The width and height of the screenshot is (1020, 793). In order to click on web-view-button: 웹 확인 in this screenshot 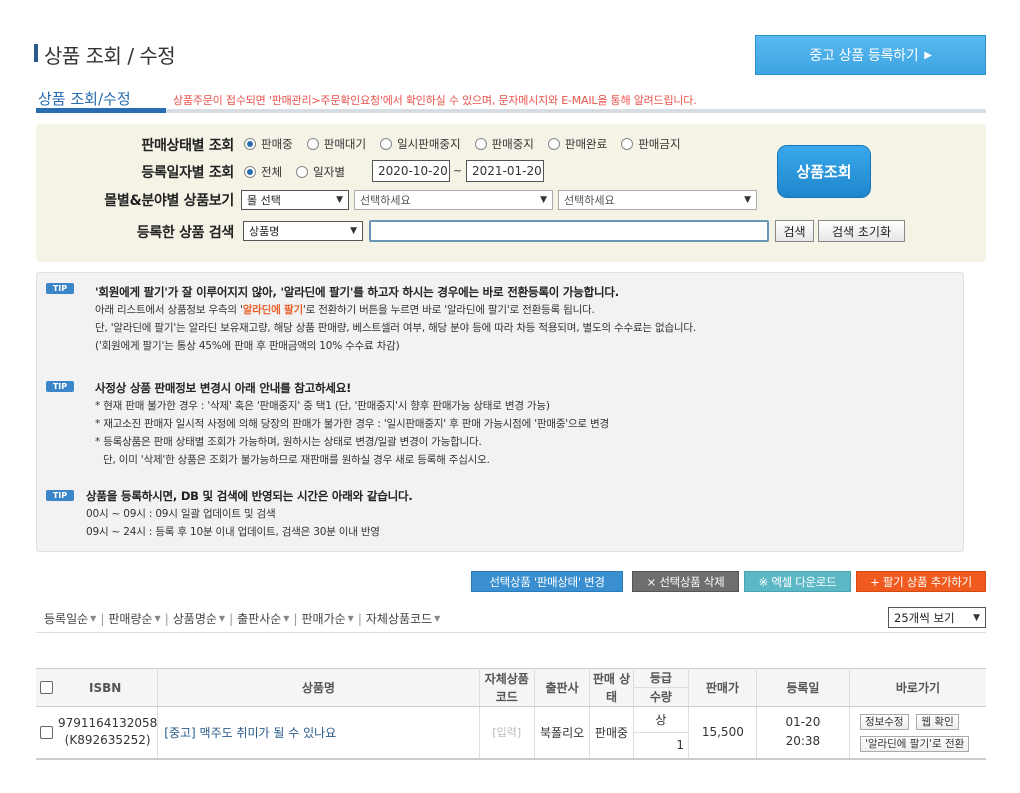, I will do `click(937, 722)`.